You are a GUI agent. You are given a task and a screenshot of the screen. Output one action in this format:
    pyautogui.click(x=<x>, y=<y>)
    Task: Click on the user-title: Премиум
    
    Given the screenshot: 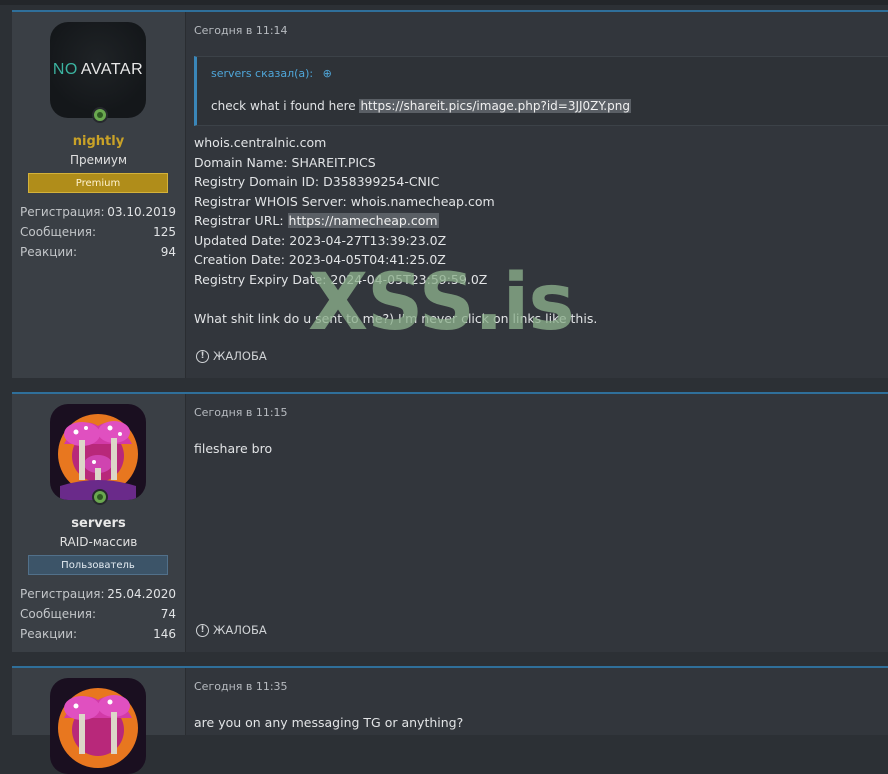 What is the action you would take?
    pyautogui.click(x=98, y=160)
    